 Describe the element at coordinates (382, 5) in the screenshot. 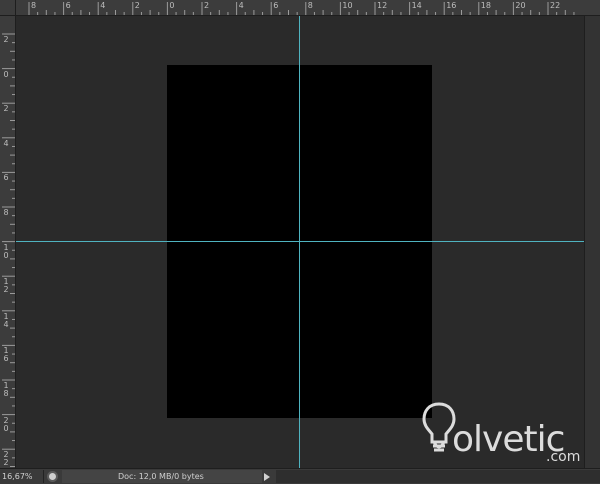

I see `ruler-top-label: 12` at that location.